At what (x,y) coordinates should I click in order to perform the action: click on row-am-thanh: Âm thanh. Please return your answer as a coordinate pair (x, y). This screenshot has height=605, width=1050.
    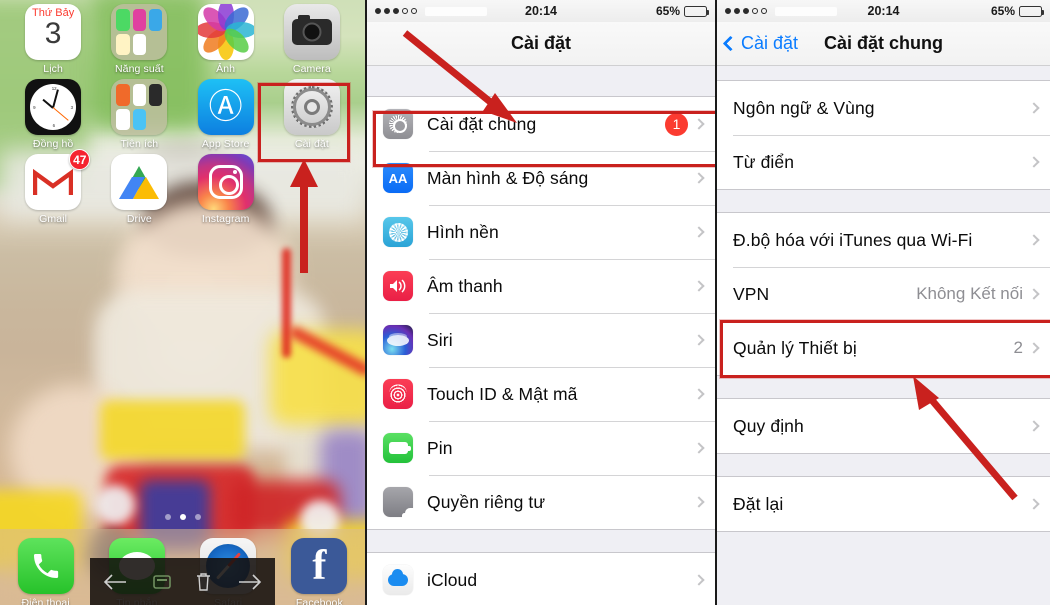
    Looking at the image, I should click on (541, 286).